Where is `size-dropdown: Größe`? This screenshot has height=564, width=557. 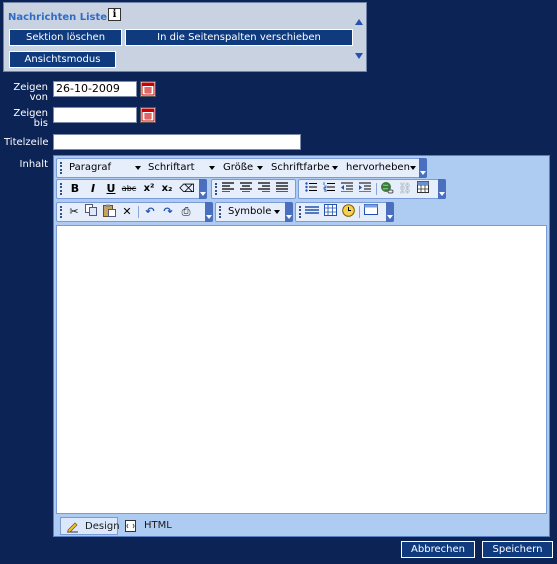 size-dropdown: Größe is located at coordinates (243, 168).